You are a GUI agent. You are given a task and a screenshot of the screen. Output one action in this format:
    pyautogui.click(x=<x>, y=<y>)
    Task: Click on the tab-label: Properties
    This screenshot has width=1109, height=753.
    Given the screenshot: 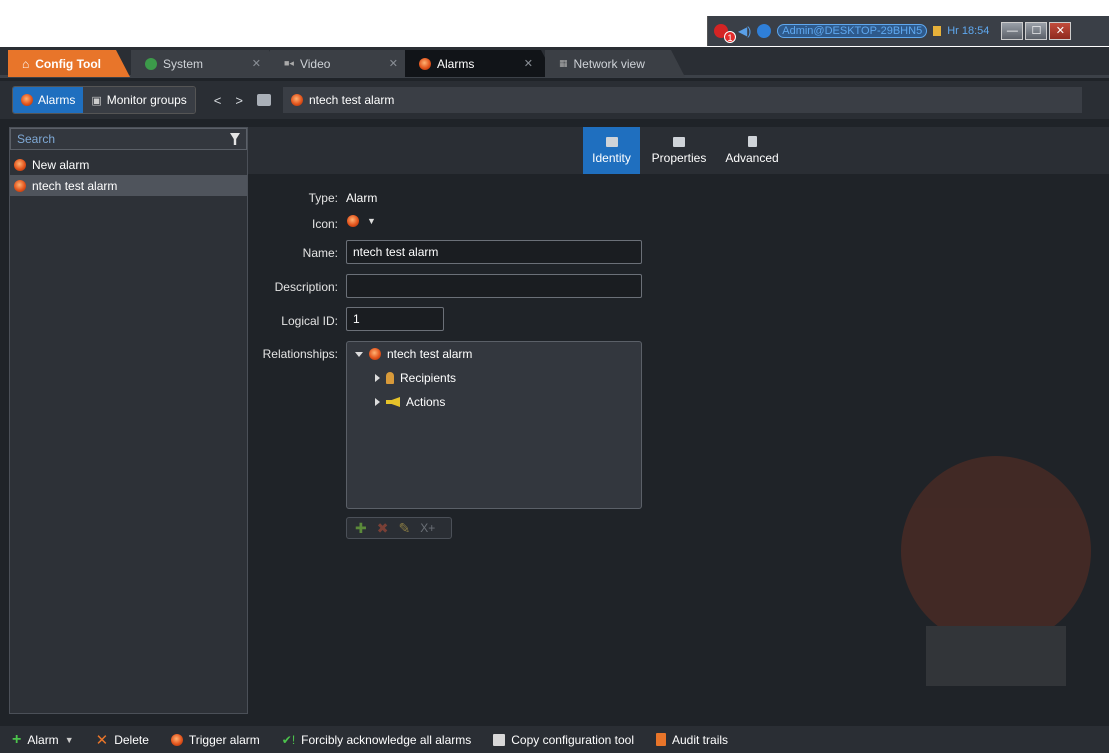 What is the action you would take?
    pyautogui.click(x=679, y=157)
    